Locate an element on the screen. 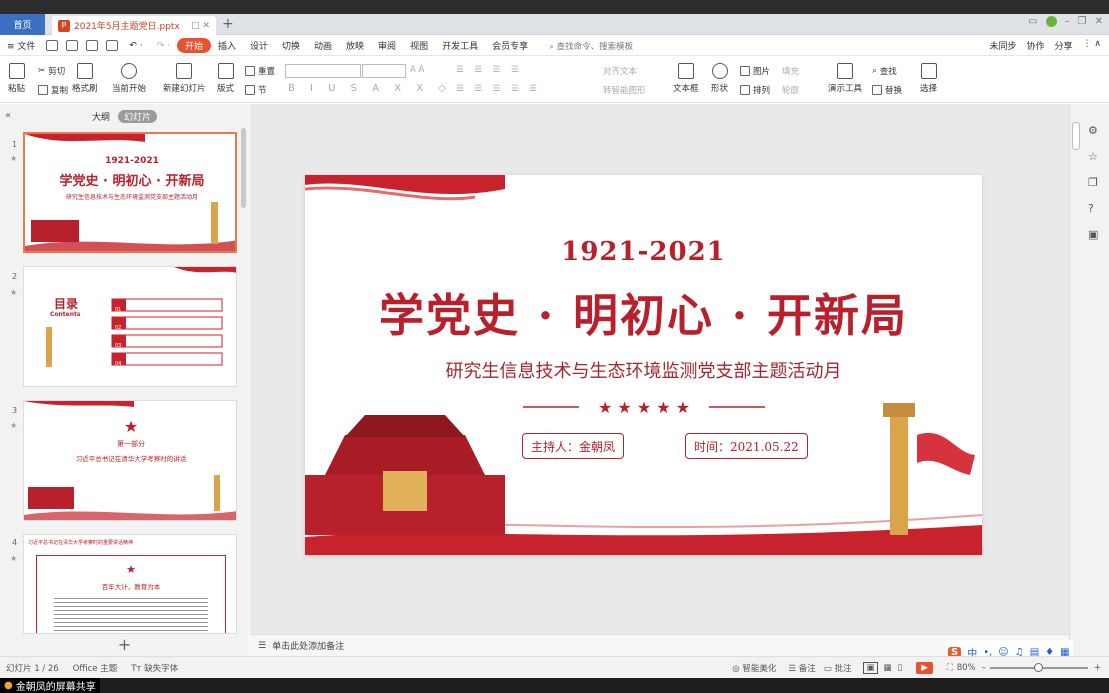  menu-member: 会员专享 is located at coordinates (510, 45).